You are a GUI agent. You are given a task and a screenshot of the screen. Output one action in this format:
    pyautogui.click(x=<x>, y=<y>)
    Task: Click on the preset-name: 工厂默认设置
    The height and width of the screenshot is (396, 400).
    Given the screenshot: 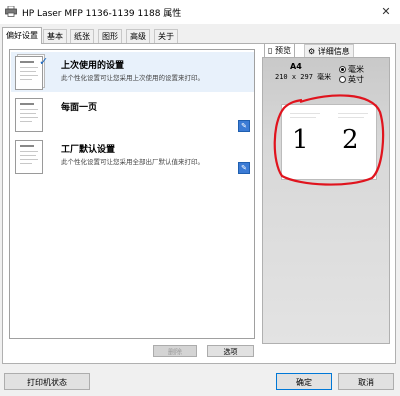 What is the action you would take?
    pyautogui.click(x=88, y=150)
    